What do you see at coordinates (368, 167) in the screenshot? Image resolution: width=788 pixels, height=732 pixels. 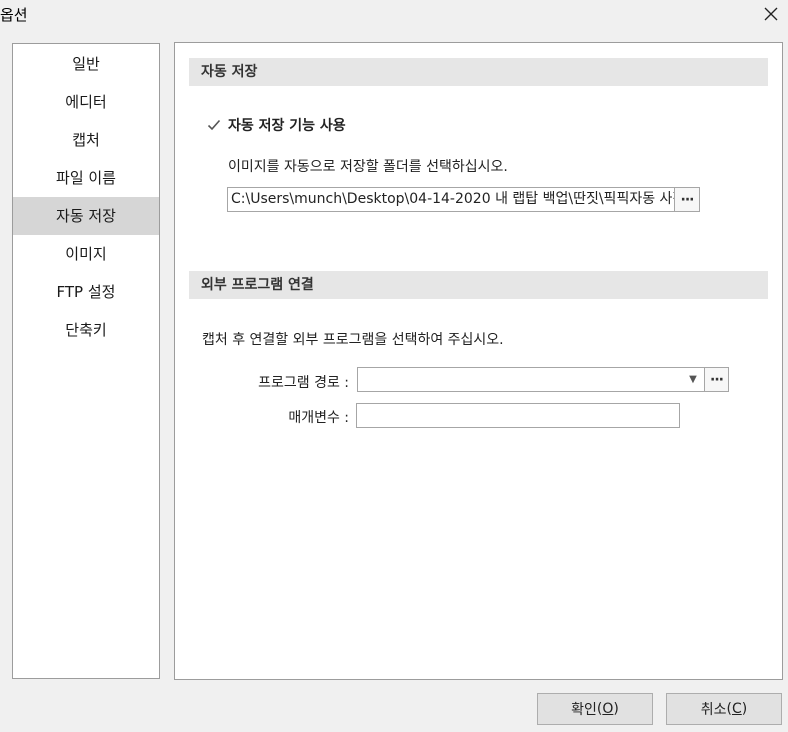 I see `folder-prompt: 이미지를 자동으로 저장할 폴더를 선택하십시오.` at bounding box center [368, 167].